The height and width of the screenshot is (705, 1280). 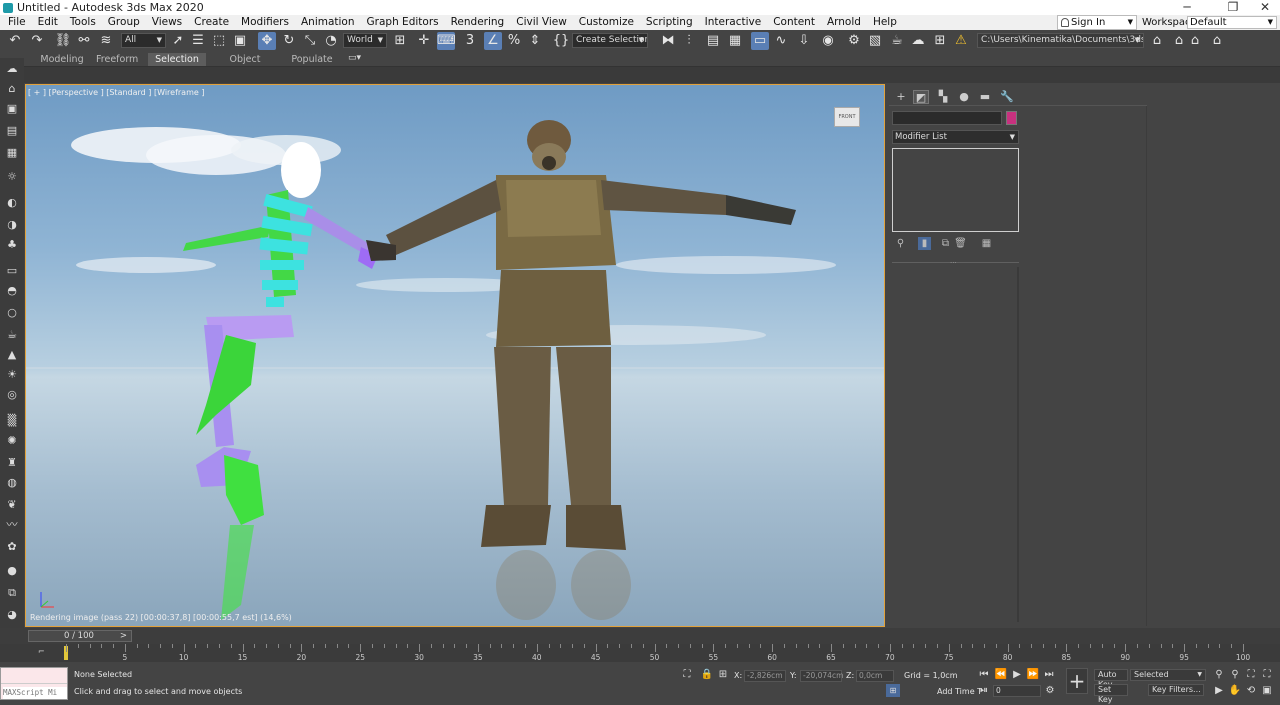 What do you see at coordinates (668, 41) in the screenshot?
I see `mirror-icon: ⧓` at bounding box center [668, 41].